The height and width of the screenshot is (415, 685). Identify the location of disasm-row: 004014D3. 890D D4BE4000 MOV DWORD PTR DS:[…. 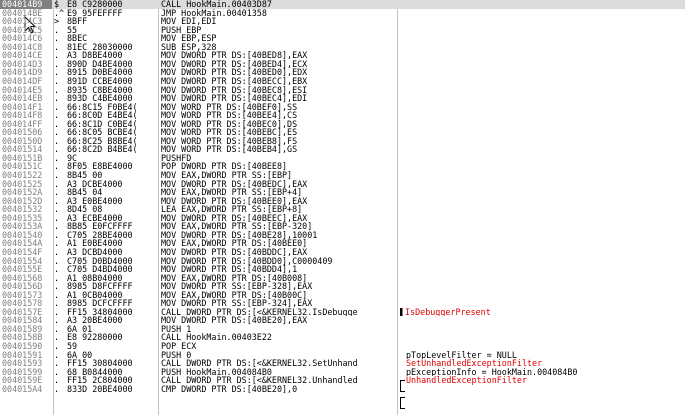
(342, 64).